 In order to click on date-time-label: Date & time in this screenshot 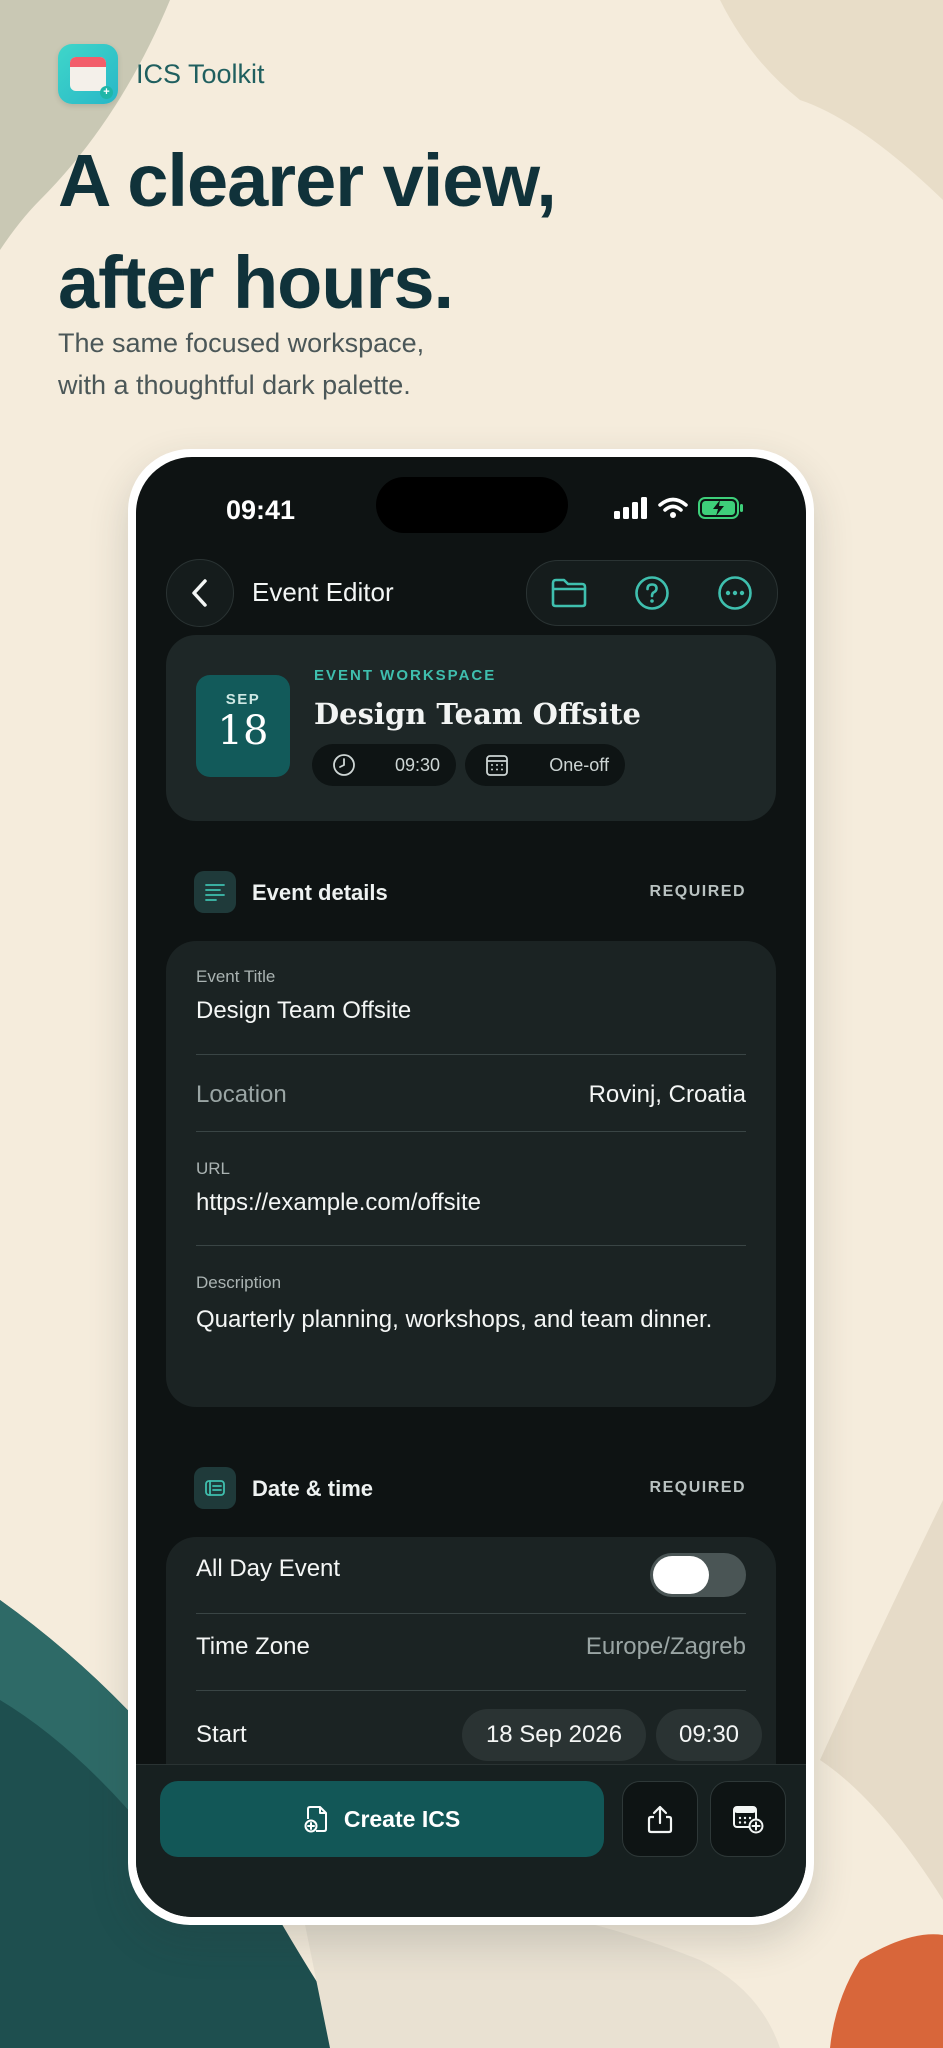, I will do `click(313, 1488)`.